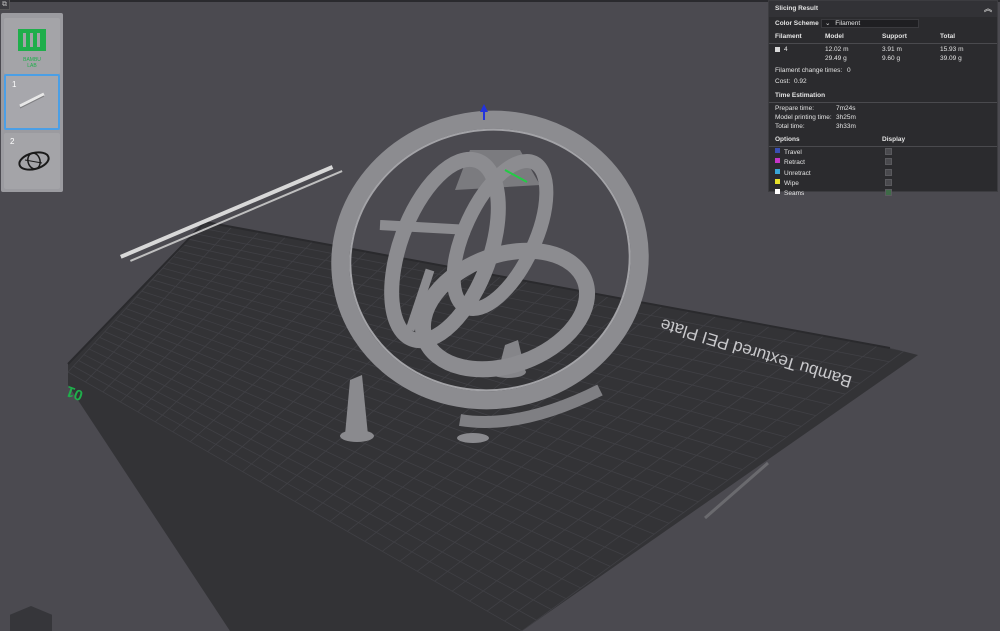 This screenshot has width=1000, height=631. I want to click on filament-id: 4, so click(786, 49).